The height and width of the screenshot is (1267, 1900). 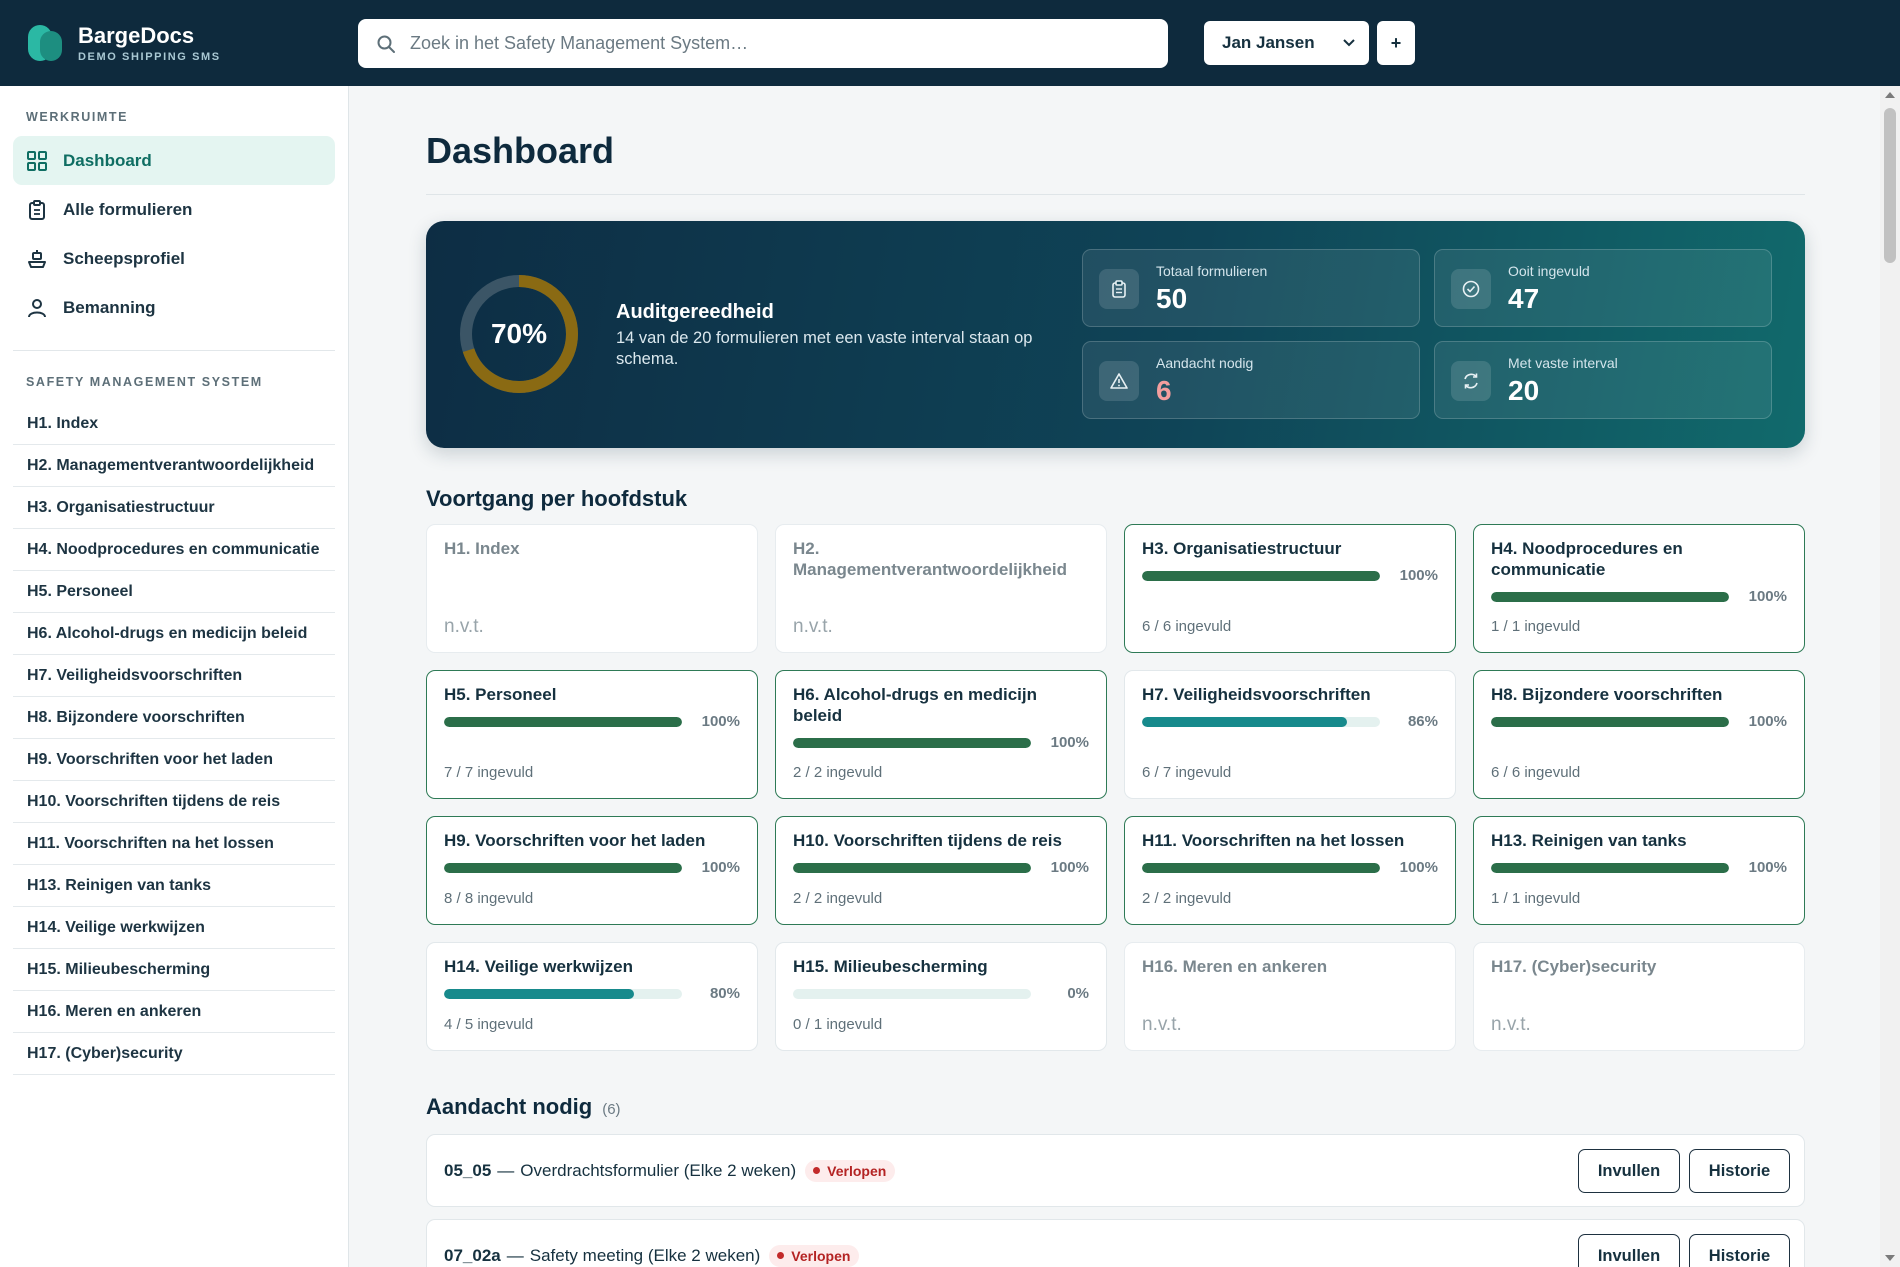 I want to click on sidebar-chapter-item: H7. Veiligheidsvoorschriften, so click(x=174, y=676).